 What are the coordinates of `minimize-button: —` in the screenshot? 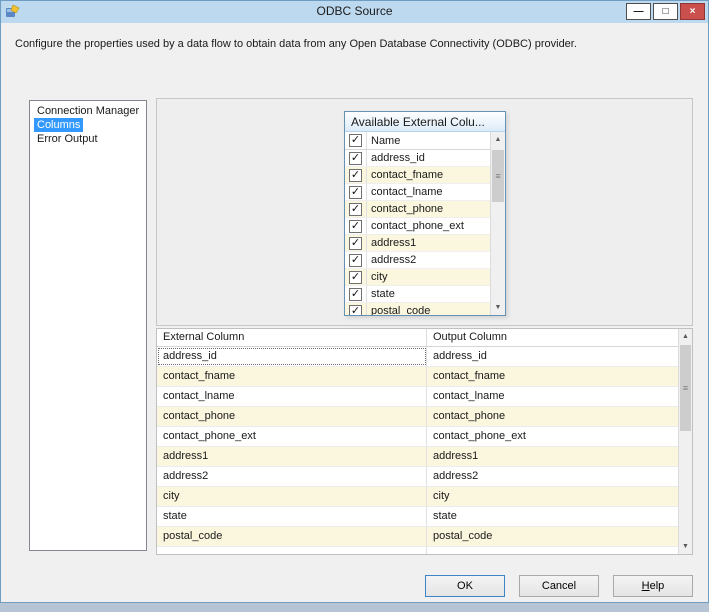 It's located at (638, 11).